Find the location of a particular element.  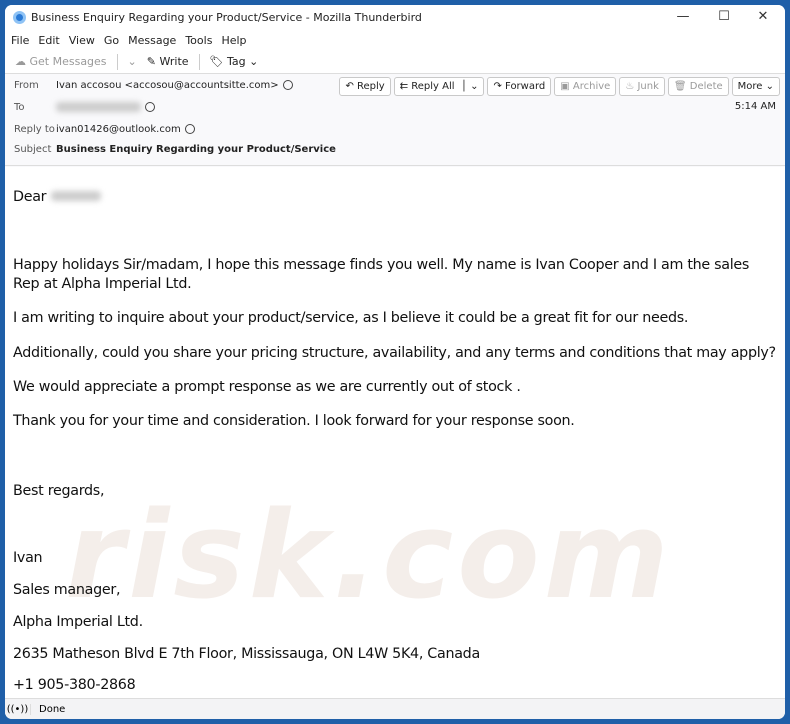

trash-icon: 🗑 is located at coordinates (681, 86).